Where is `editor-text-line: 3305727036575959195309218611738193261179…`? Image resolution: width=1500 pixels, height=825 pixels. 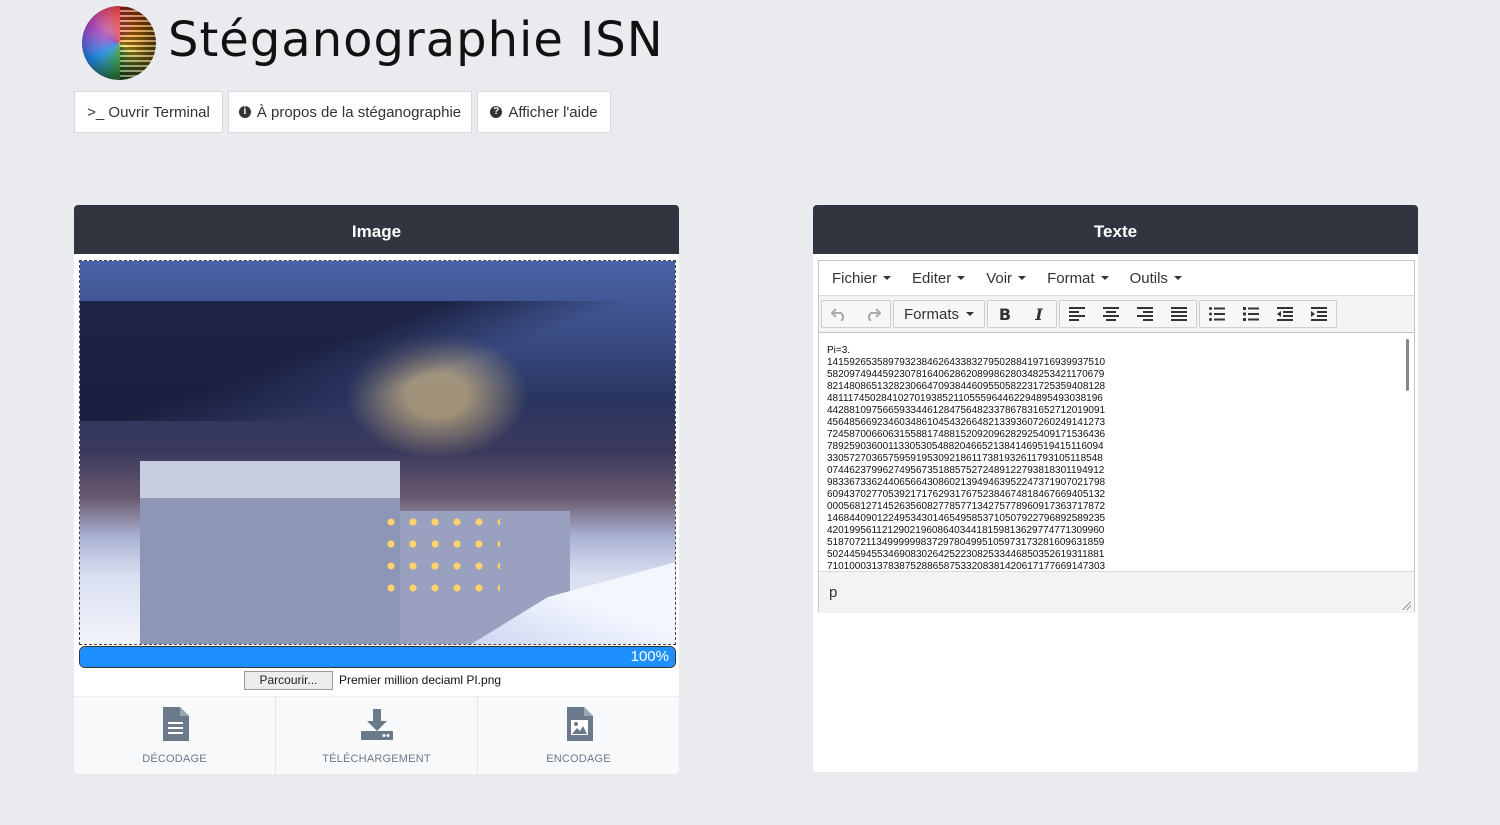 editor-text-line: 3305727036575959195309218611738193261179… is located at coordinates (965, 458).